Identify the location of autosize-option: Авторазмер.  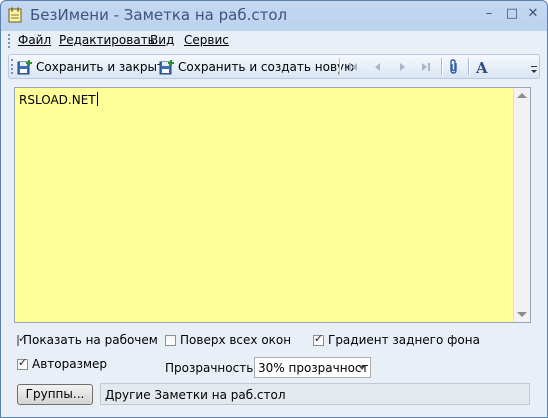
(62, 363).